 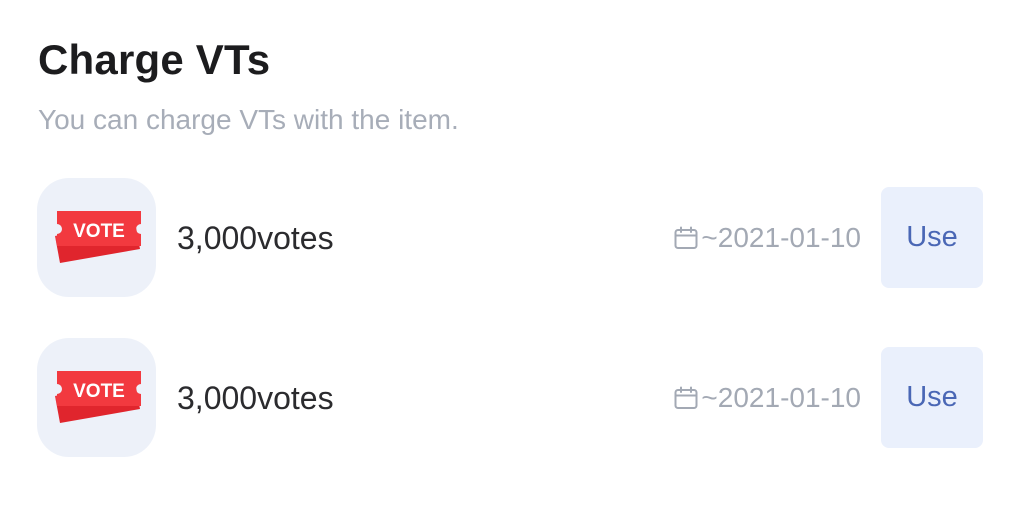 I want to click on page-title: Charge VTs, so click(x=154, y=59).